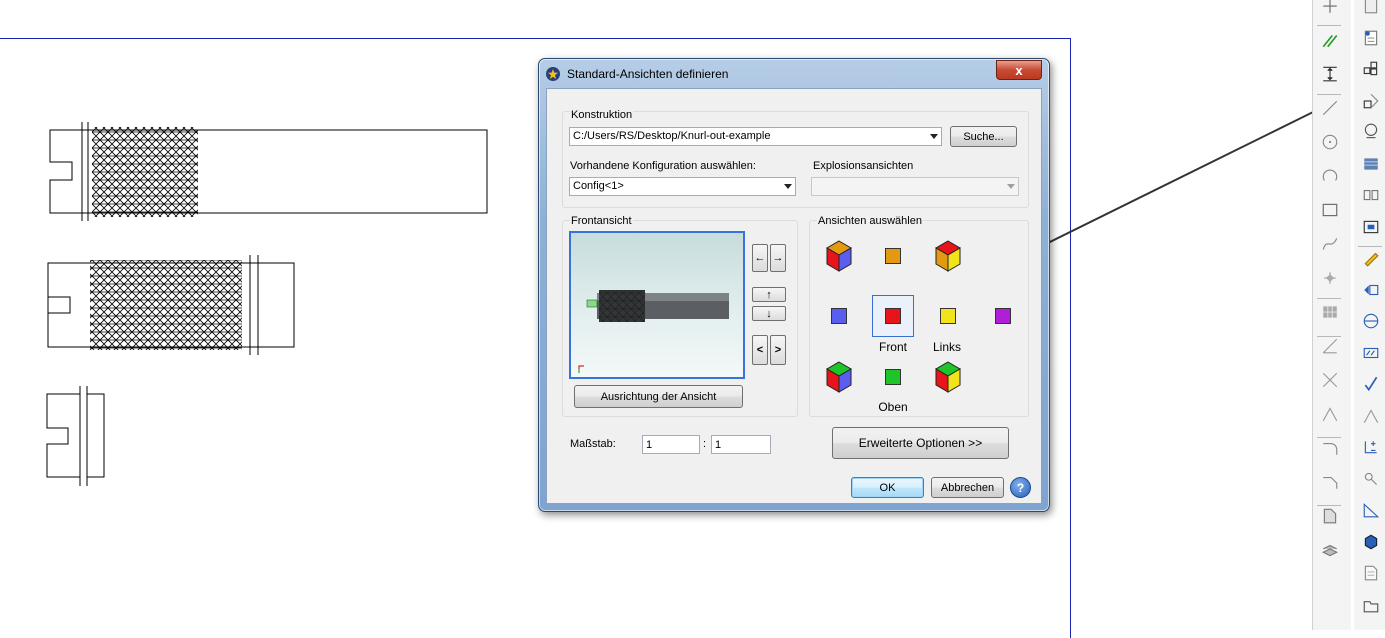 Image resolution: width=1385 pixels, height=638 pixels. I want to click on dimension-icon, so click(1330, 74).